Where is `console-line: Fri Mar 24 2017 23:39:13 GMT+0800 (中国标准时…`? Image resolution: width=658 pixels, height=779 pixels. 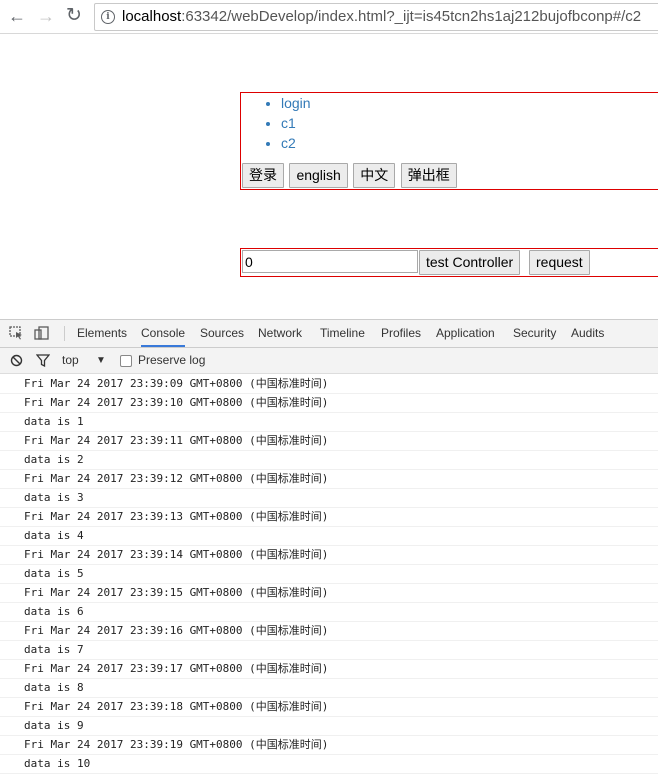 console-line: Fri Mar 24 2017 23:39:13 GMT+0800 (中国标准时… is located at coordinates (329, 517).